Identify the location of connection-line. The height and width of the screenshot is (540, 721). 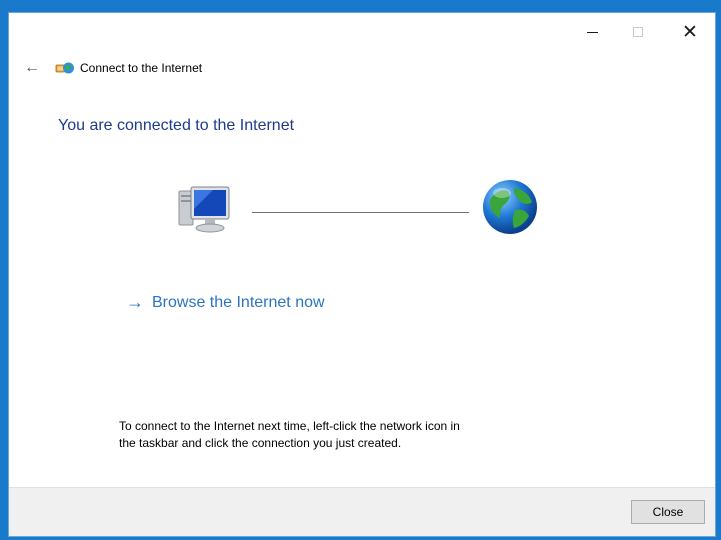
(360, 212).